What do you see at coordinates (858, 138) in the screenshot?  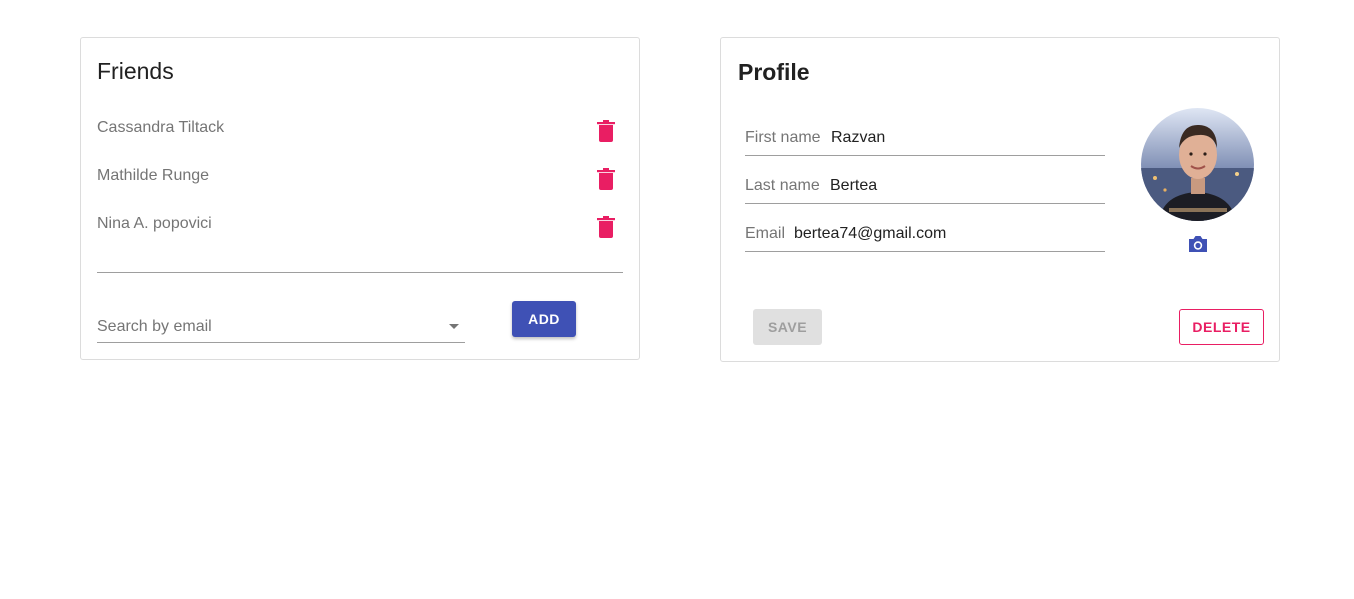 I see `first-name-value: Razvan` at bounding box center [858, 138].